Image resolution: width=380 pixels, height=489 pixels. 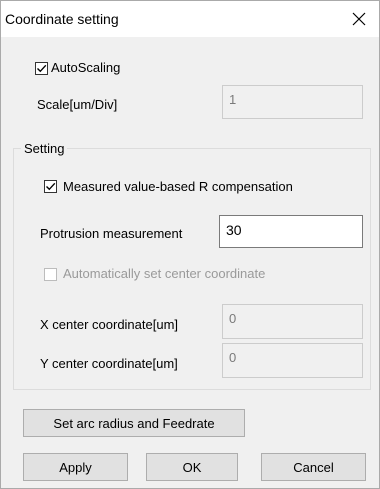 I want to click on close-button, so click(x=359, y=19).